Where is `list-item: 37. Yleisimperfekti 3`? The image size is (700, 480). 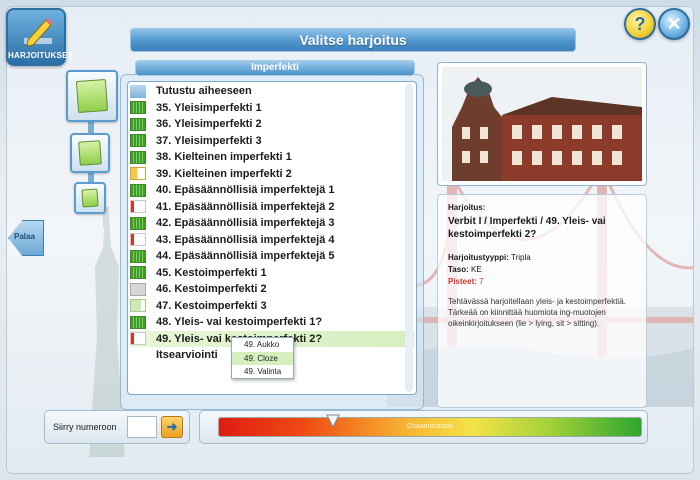 list-item: 37. Yleisimperfekti 3 is located at coordinates (272, 141).